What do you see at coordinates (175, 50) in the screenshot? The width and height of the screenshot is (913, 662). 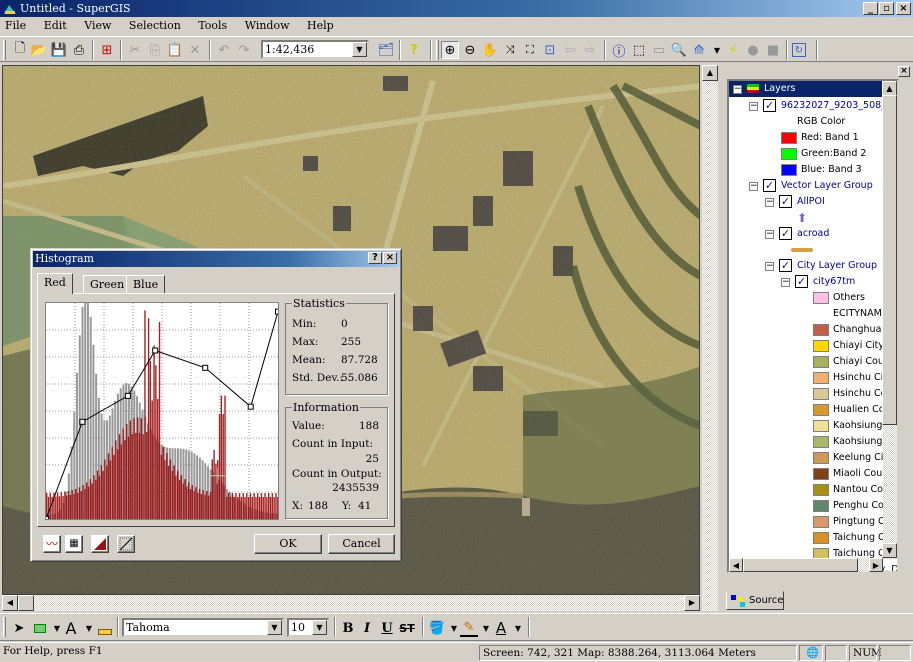 I see `paste-icon: 📋` at bounding box center [175, 50].